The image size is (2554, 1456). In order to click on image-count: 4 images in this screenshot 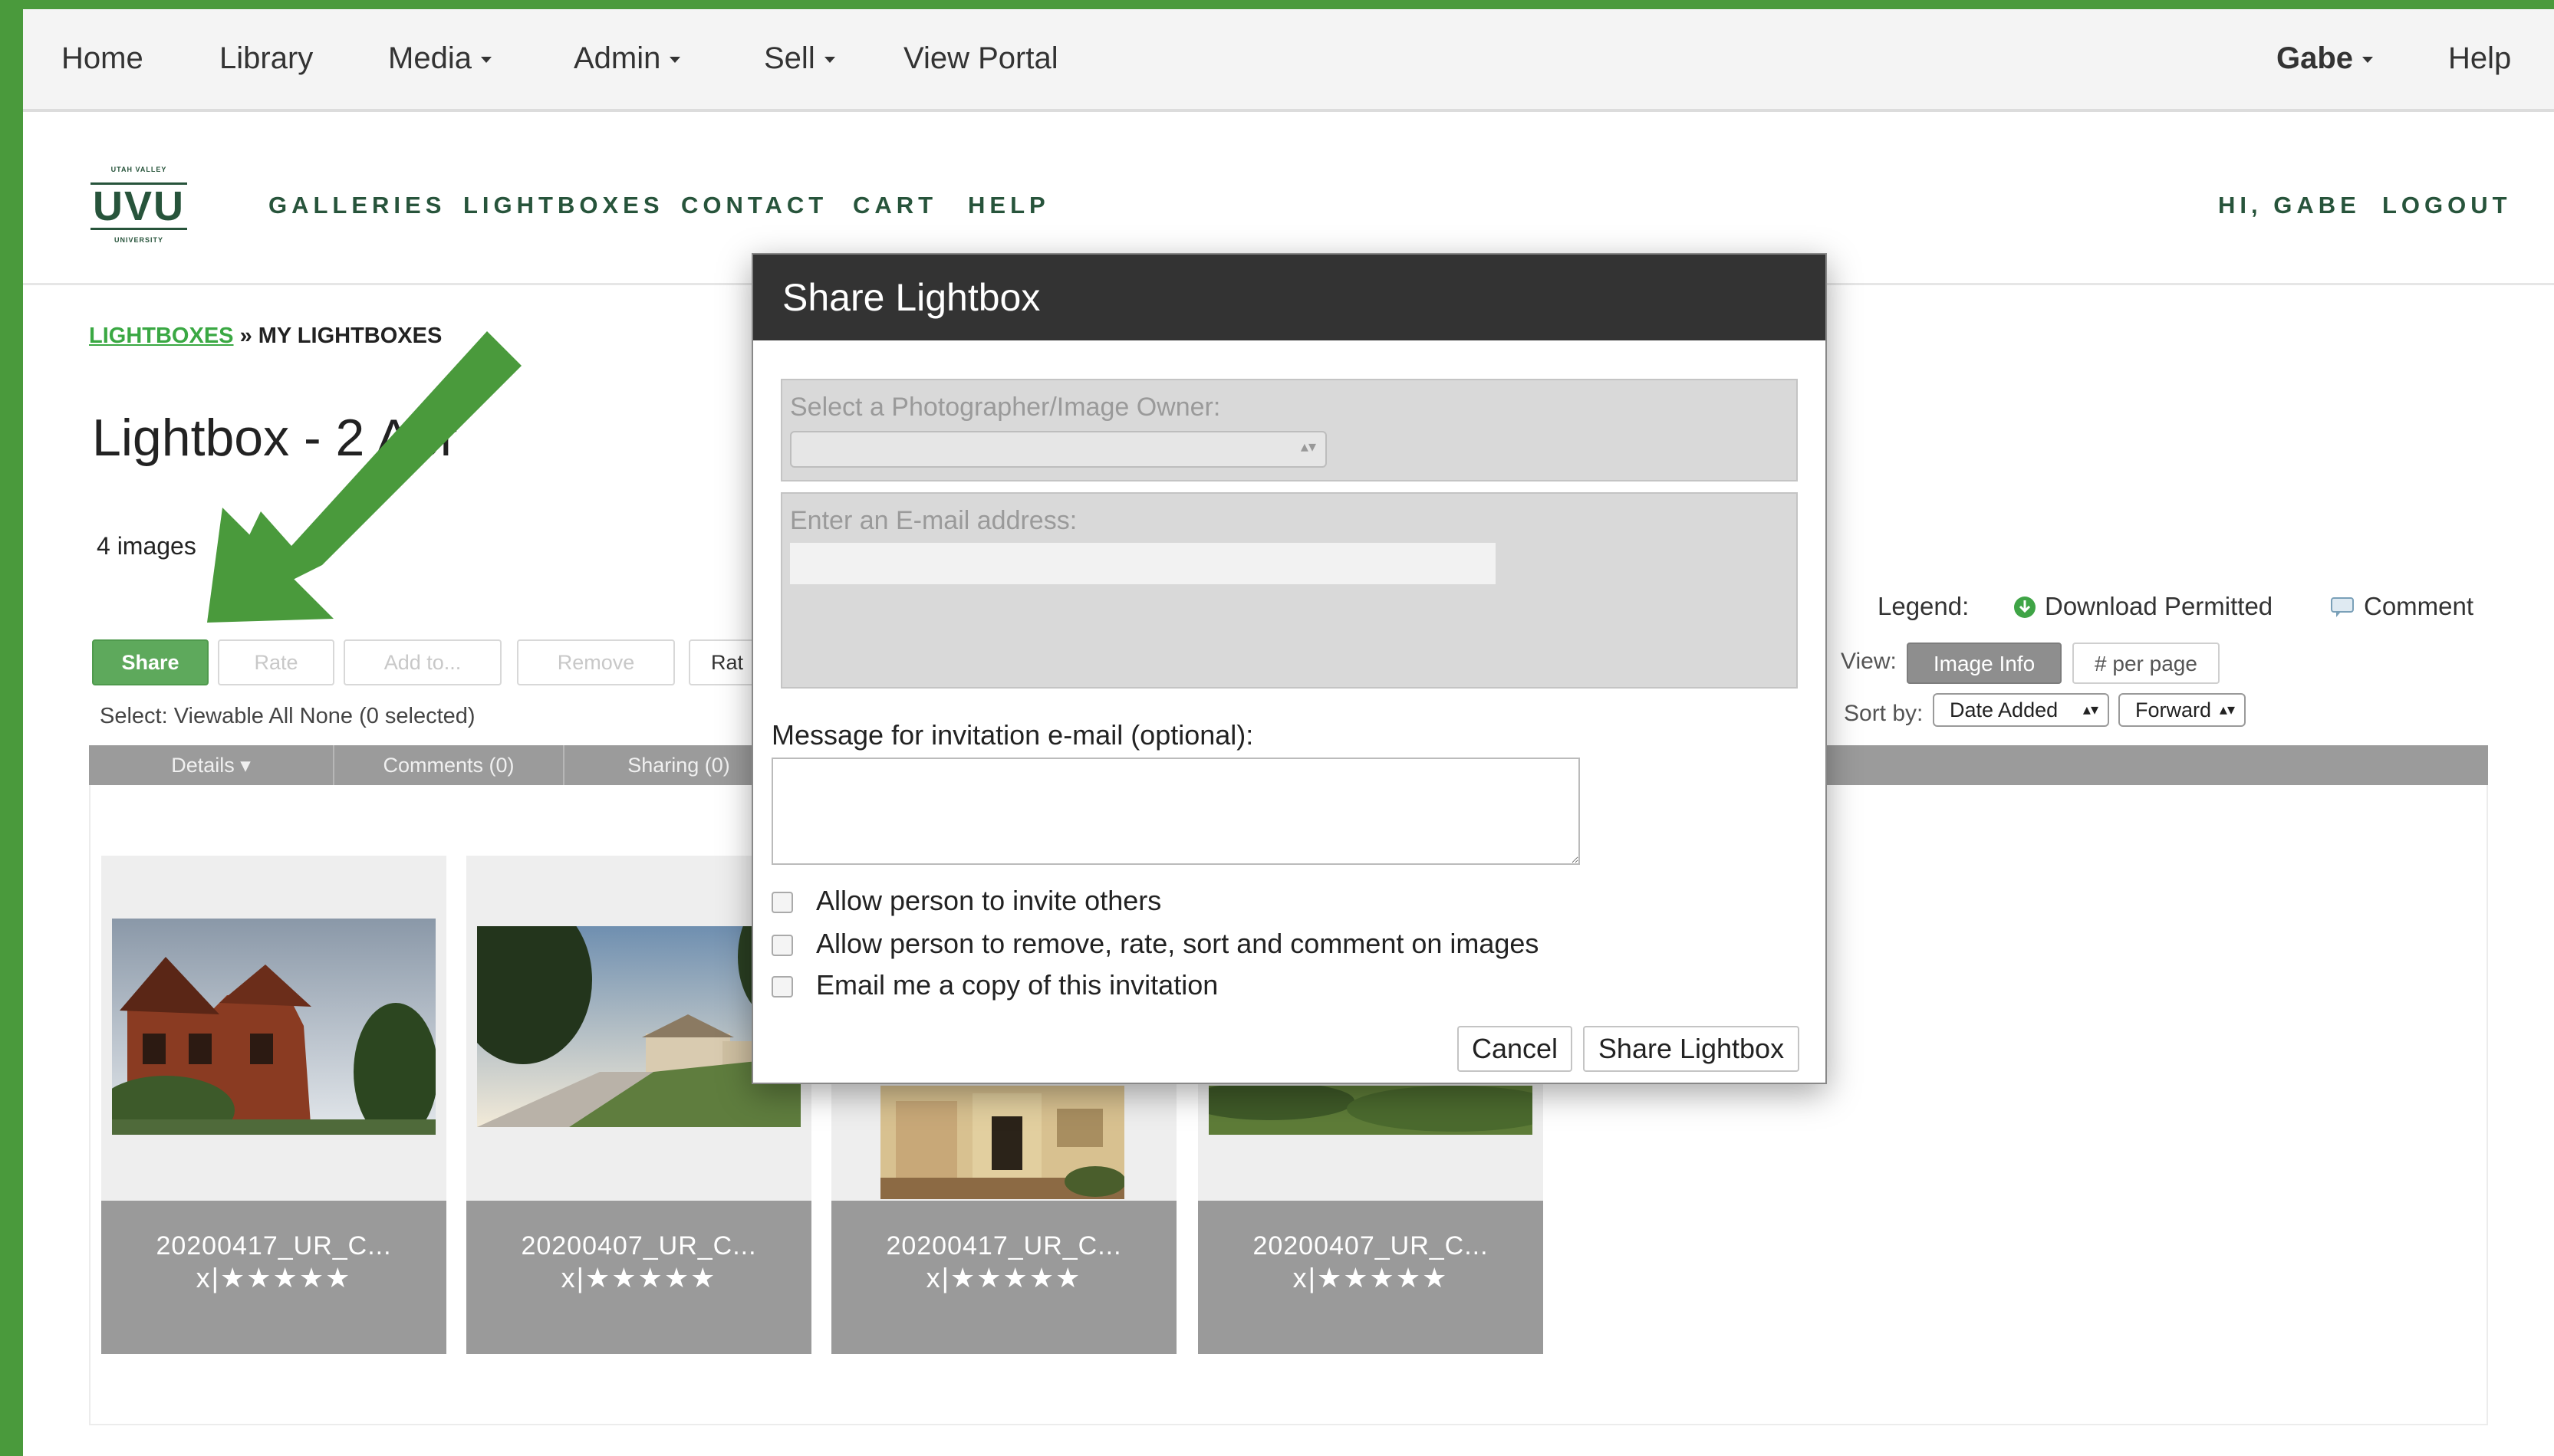, I will do `click(146, 546)`.